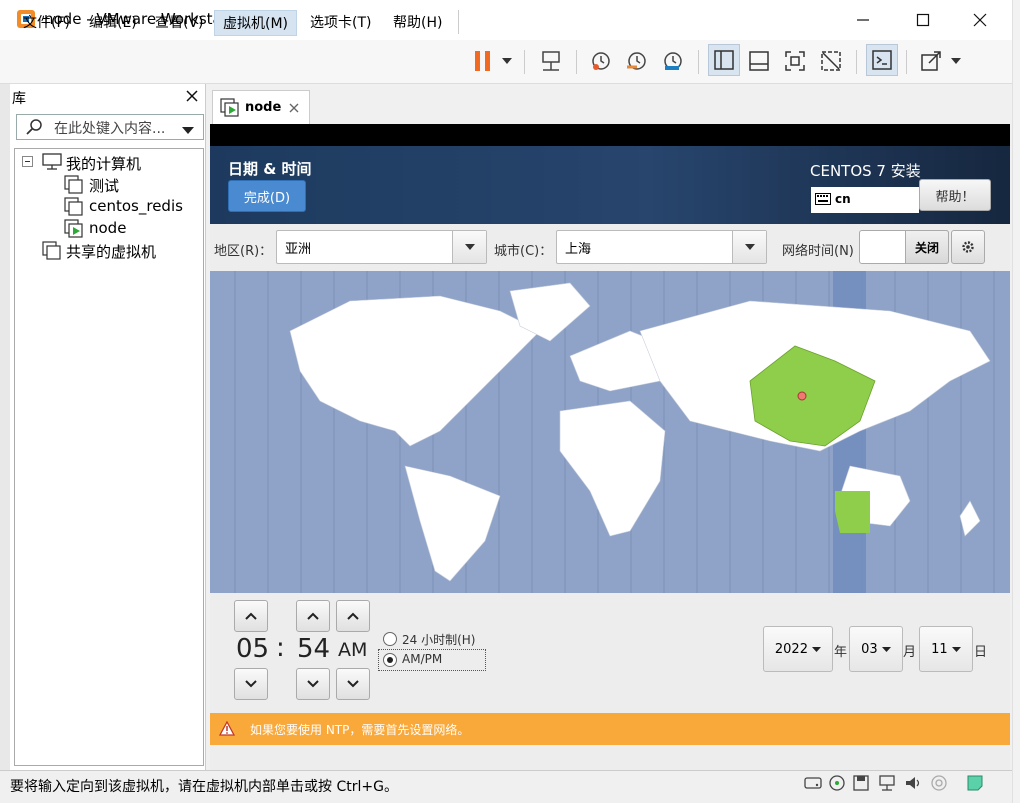 This screenshot has height=803, width=1020. What do you see at coordinates (578, 249) in the screenshot?
I see `city-value: 上海` at bounding box center [578, 249].